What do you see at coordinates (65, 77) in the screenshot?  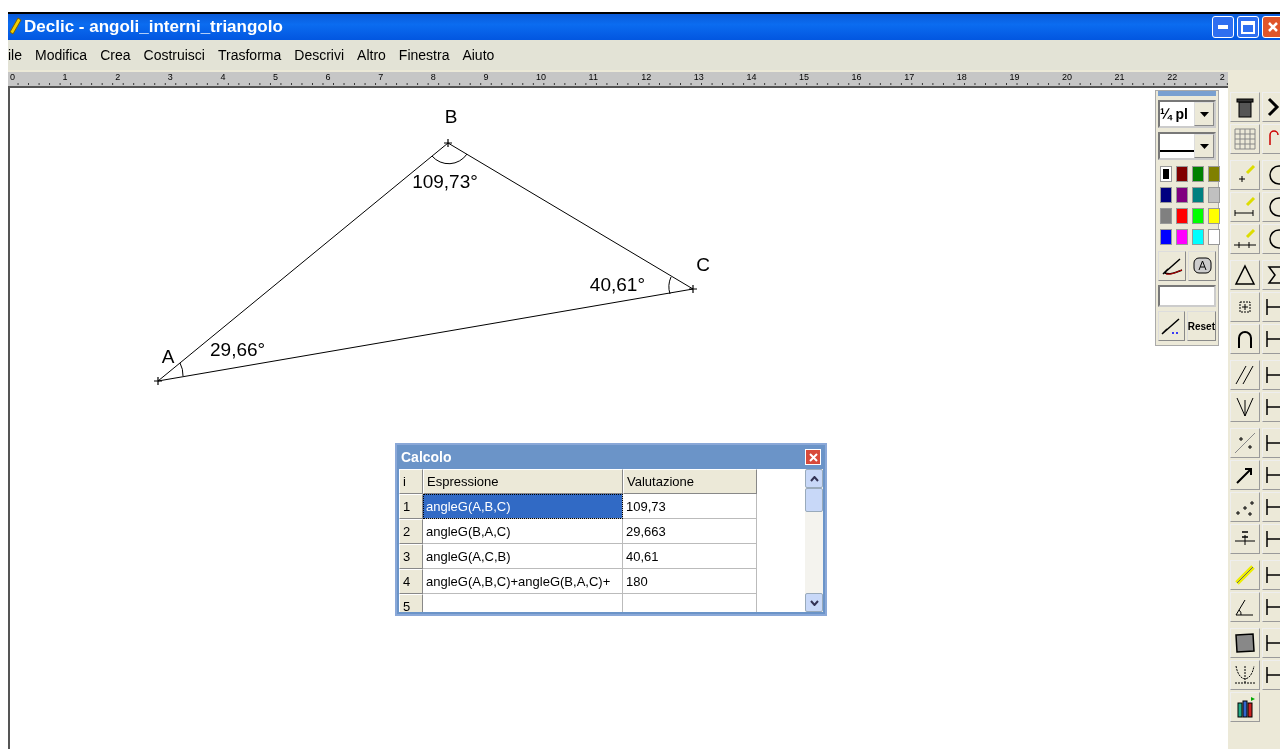 I see `ruler-number: 1` at bounding box center [65, 77].